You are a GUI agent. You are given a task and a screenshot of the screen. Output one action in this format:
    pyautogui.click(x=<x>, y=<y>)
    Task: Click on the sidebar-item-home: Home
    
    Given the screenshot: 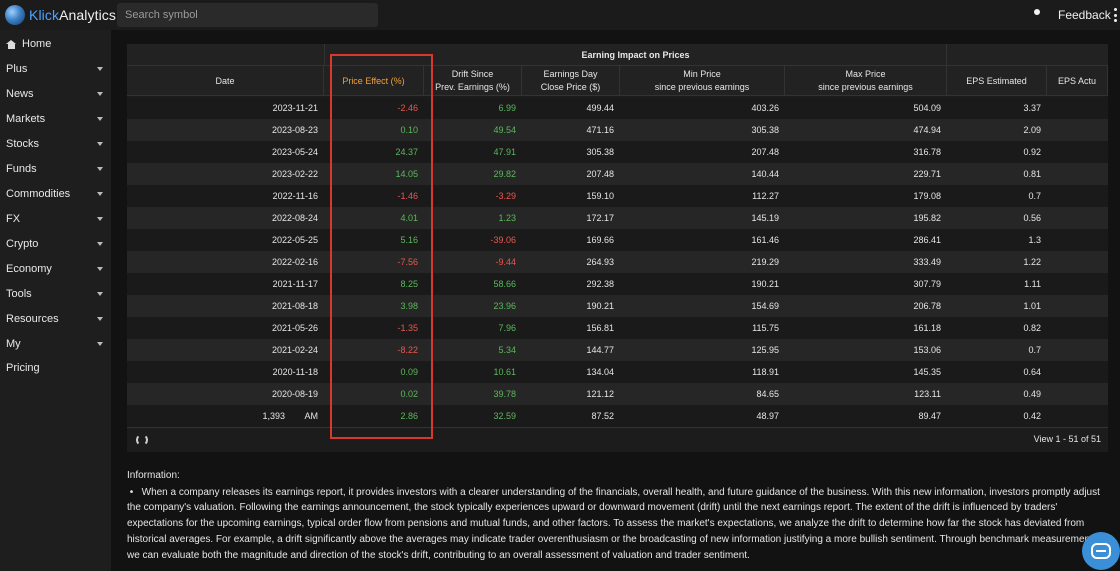 What is the action you would take?
    pyautogui.click(x=55, y=44)
    